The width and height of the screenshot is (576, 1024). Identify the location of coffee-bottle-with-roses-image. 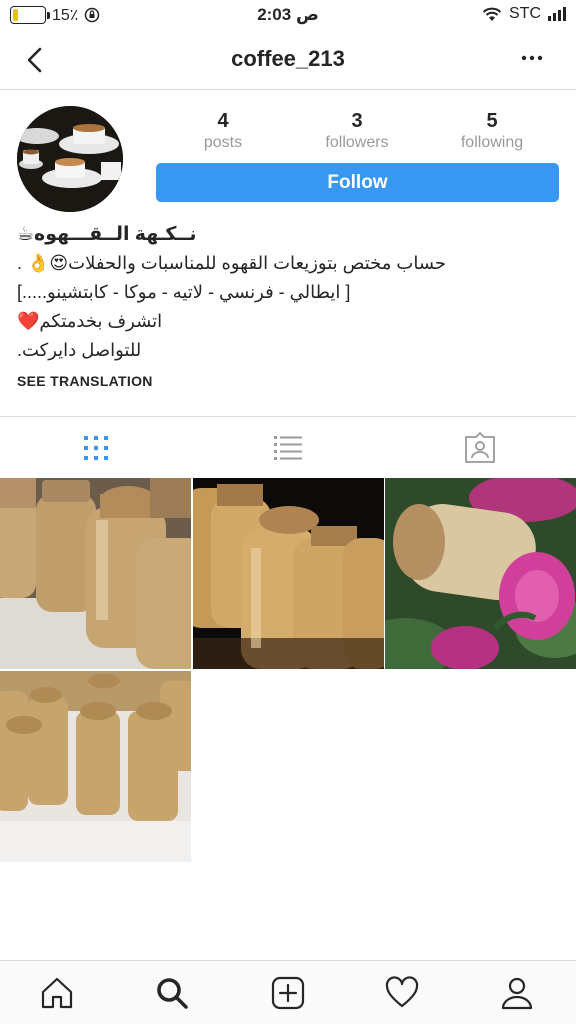
(480, 573).